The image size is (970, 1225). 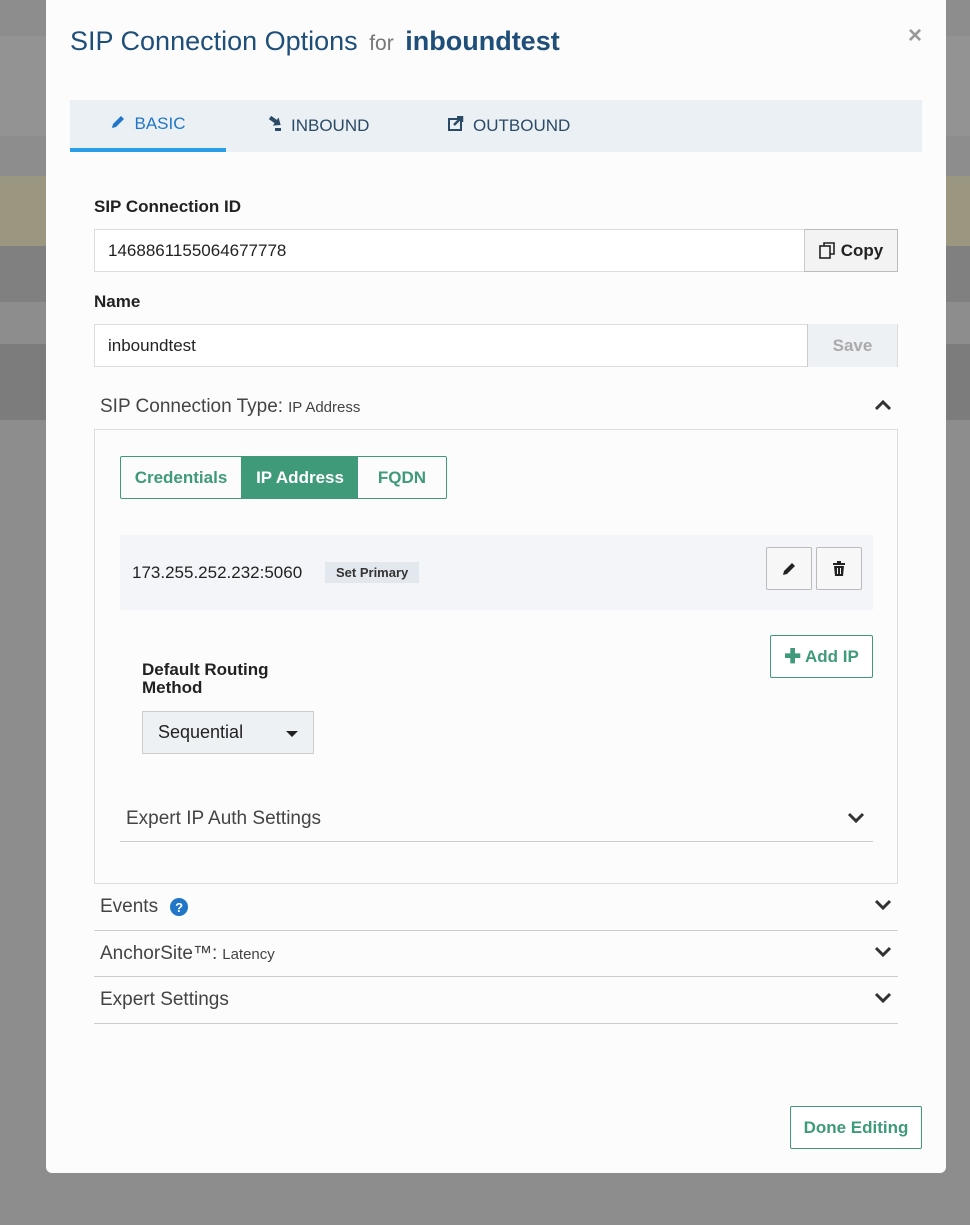 I want to click on option-ip-address: IP Address, so click(x=300, y=477).